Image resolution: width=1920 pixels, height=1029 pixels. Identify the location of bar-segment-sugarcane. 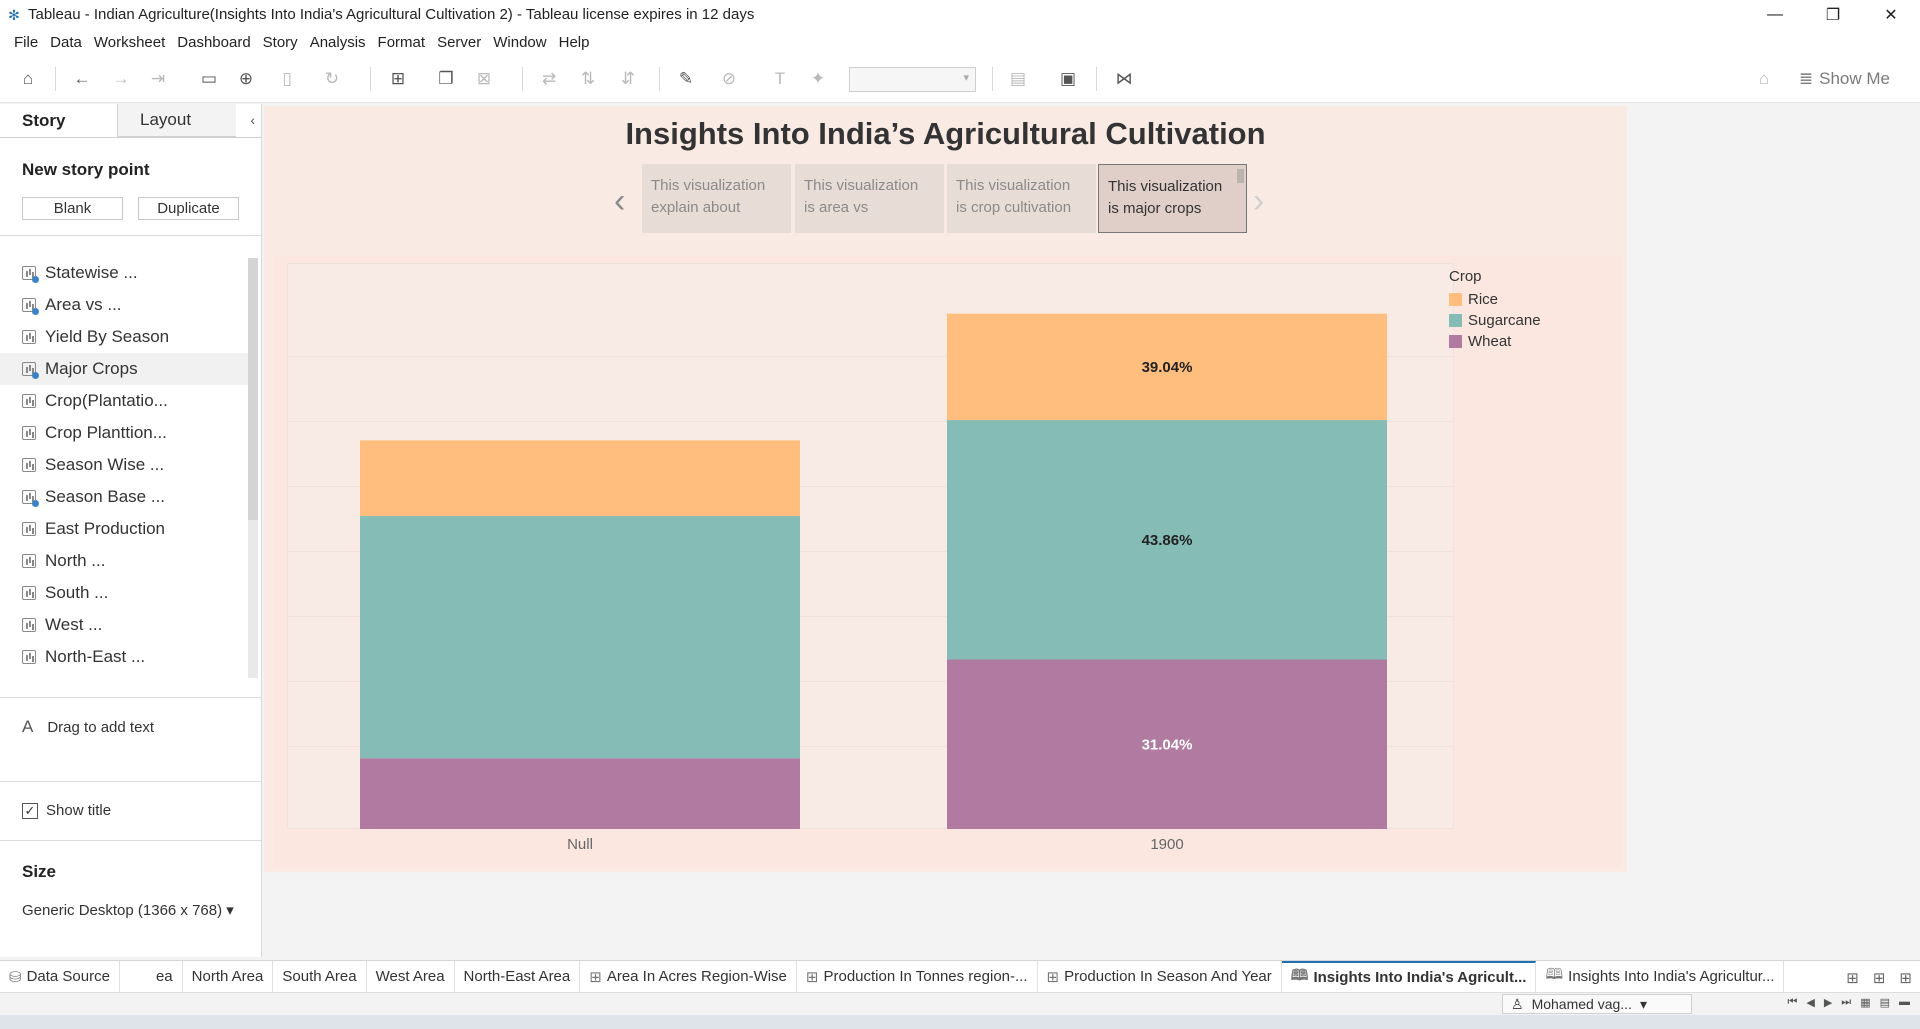
(580, 637).